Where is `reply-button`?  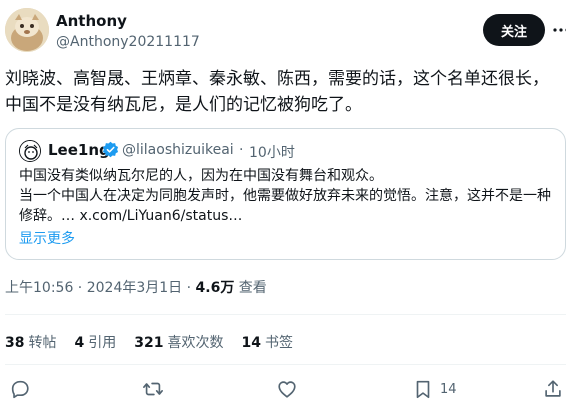 reply-button is located at coordinates (20, 389).